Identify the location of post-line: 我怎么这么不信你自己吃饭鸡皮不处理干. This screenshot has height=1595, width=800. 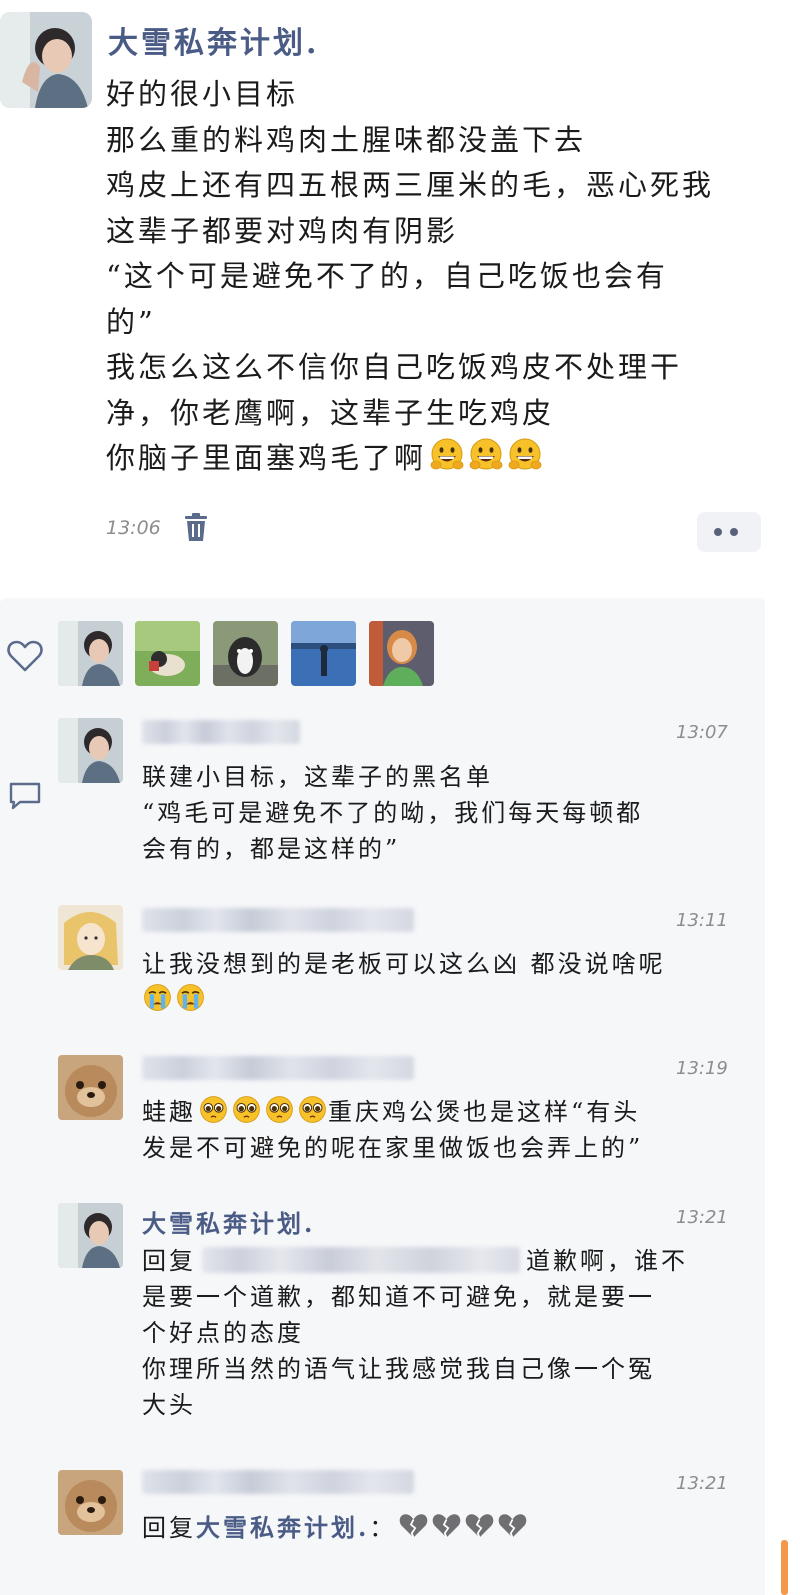
(394, 367).